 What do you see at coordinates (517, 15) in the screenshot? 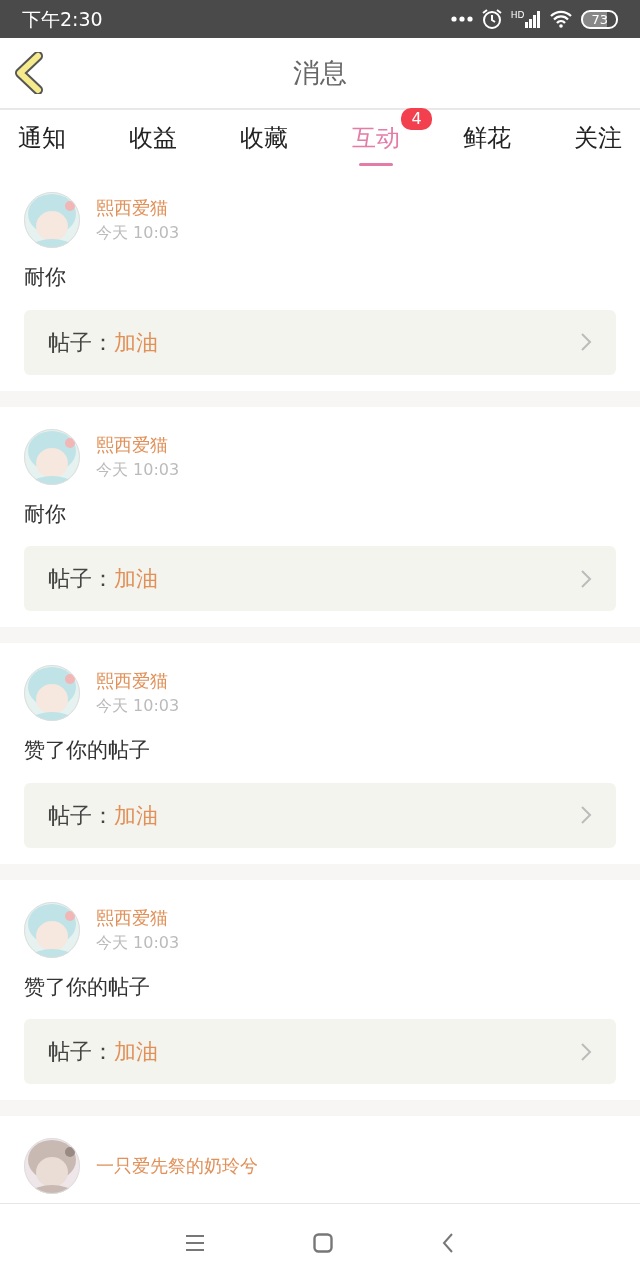
I see `network-label: HD` at bounding box center [517, 15].